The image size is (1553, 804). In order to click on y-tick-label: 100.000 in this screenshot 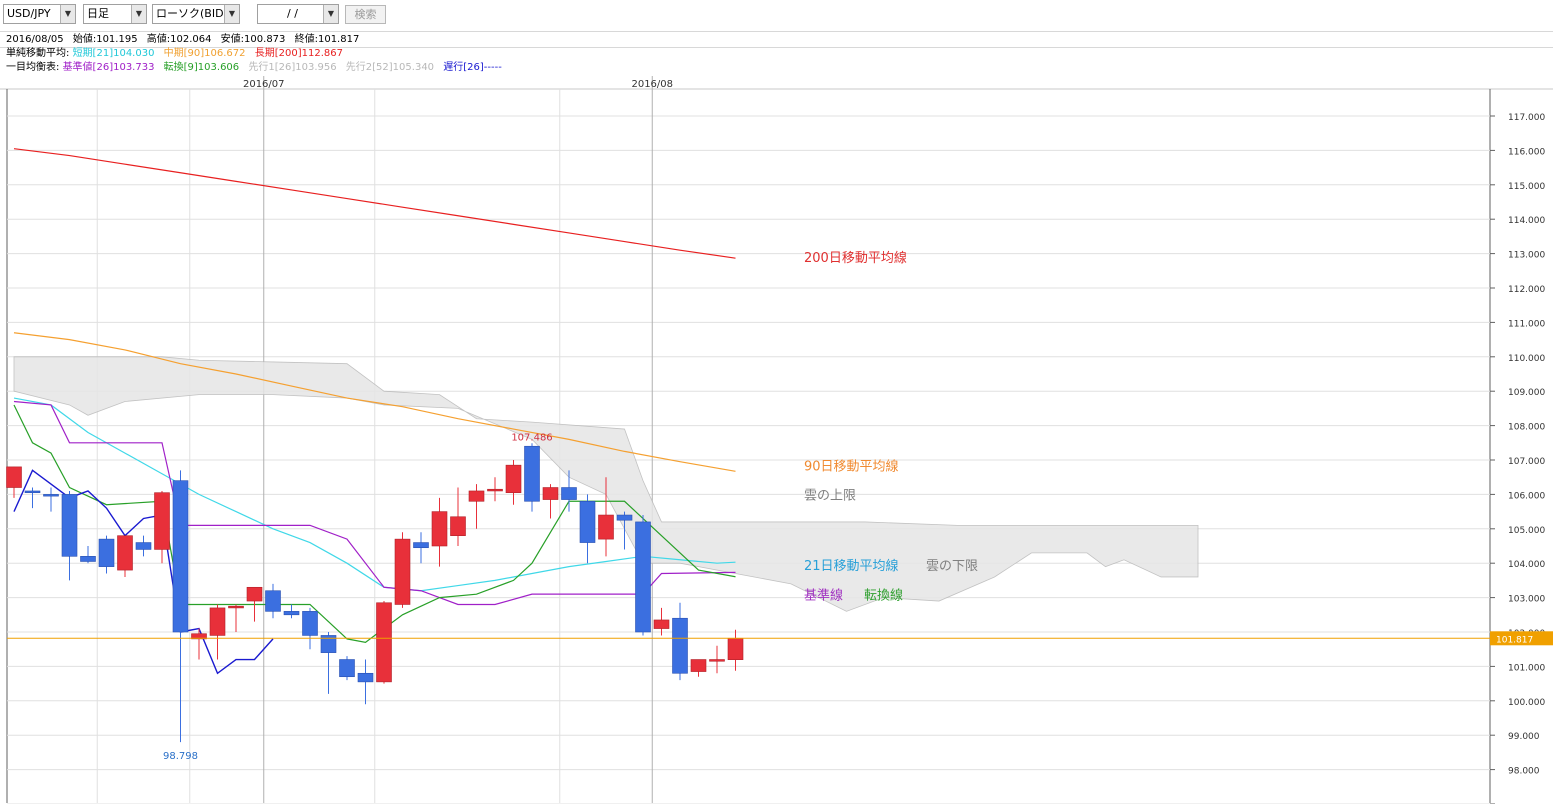, I will do `click(1526, 703)`.